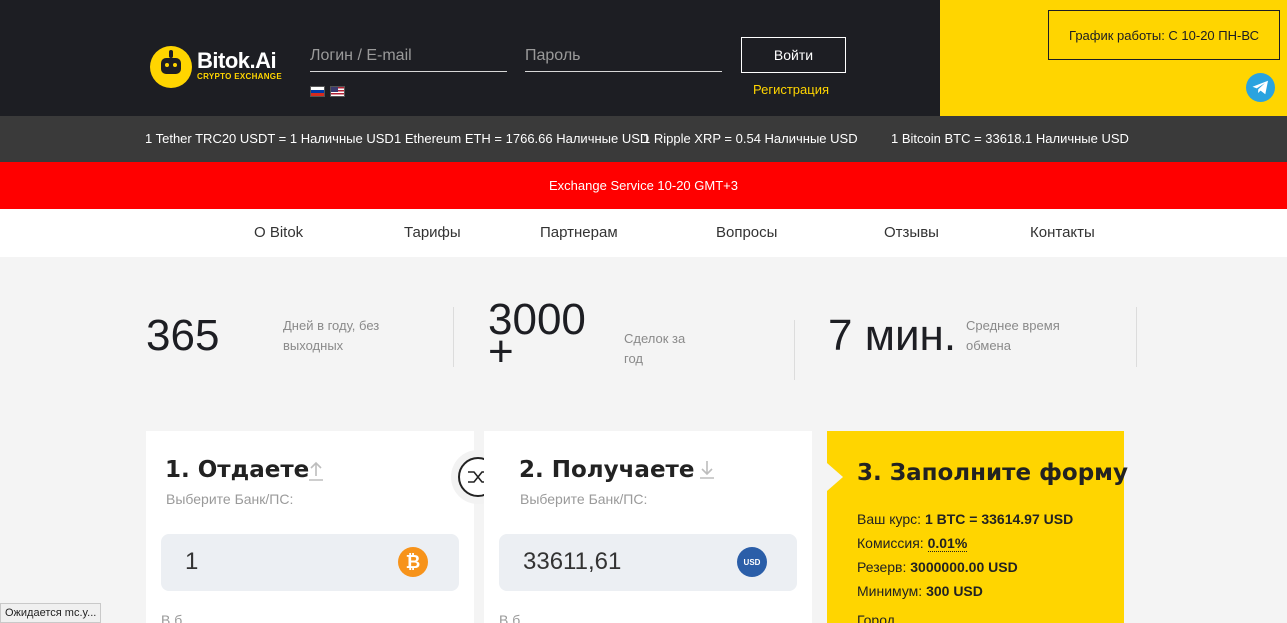 Image resolution: width=1287 pixels, height=623 pixels. Describe the element at coordinates (337, 91) in the screenshot. I see `flag-us-icon` at that location.